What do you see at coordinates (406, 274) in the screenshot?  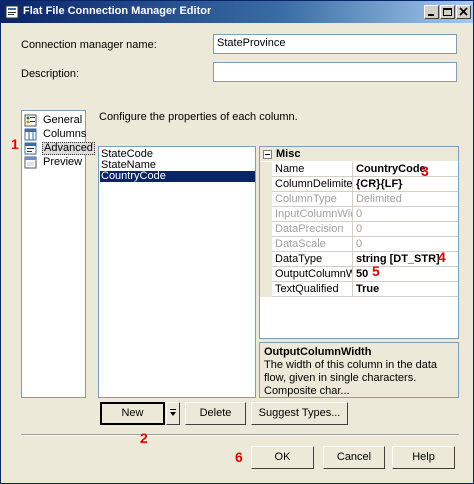 I see `property-value: 50` at bounding box center [406, 274].